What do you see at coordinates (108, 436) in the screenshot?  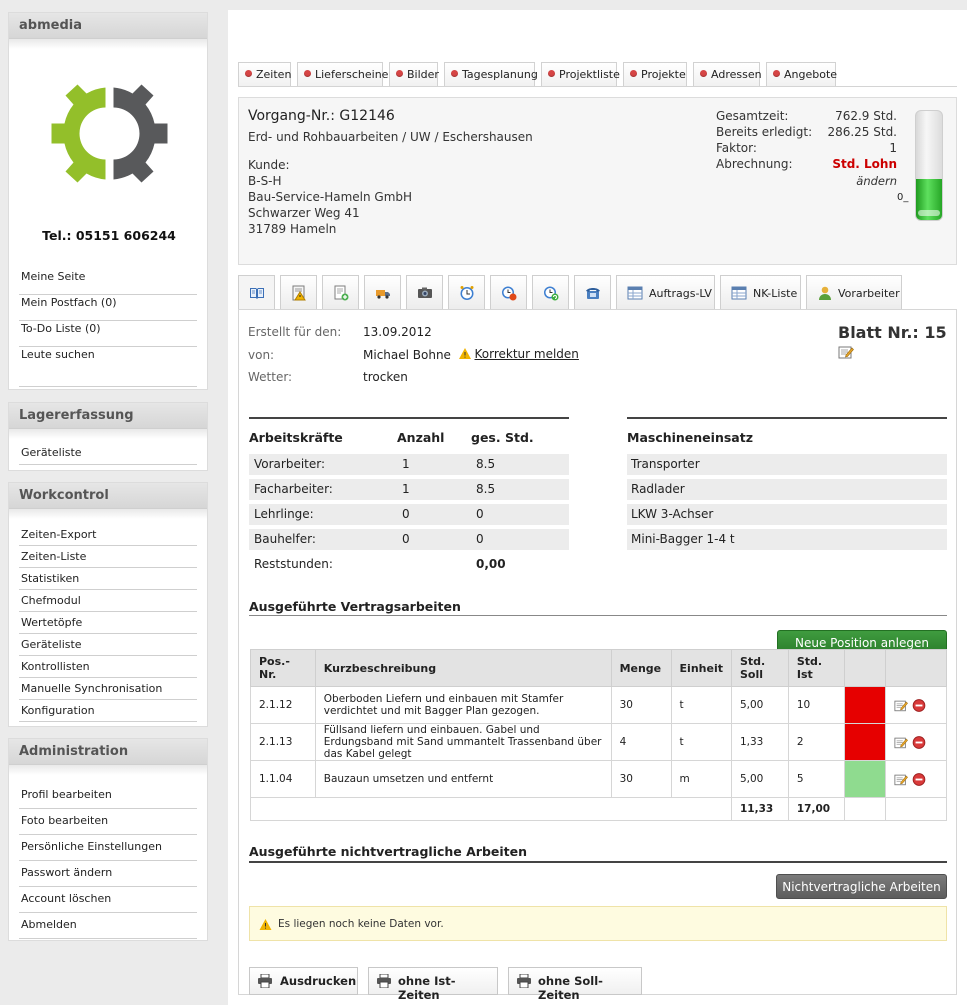 I see `sidebar-lager-box: Lagererfassung Geräteliste` at bounding box center [108, 436].